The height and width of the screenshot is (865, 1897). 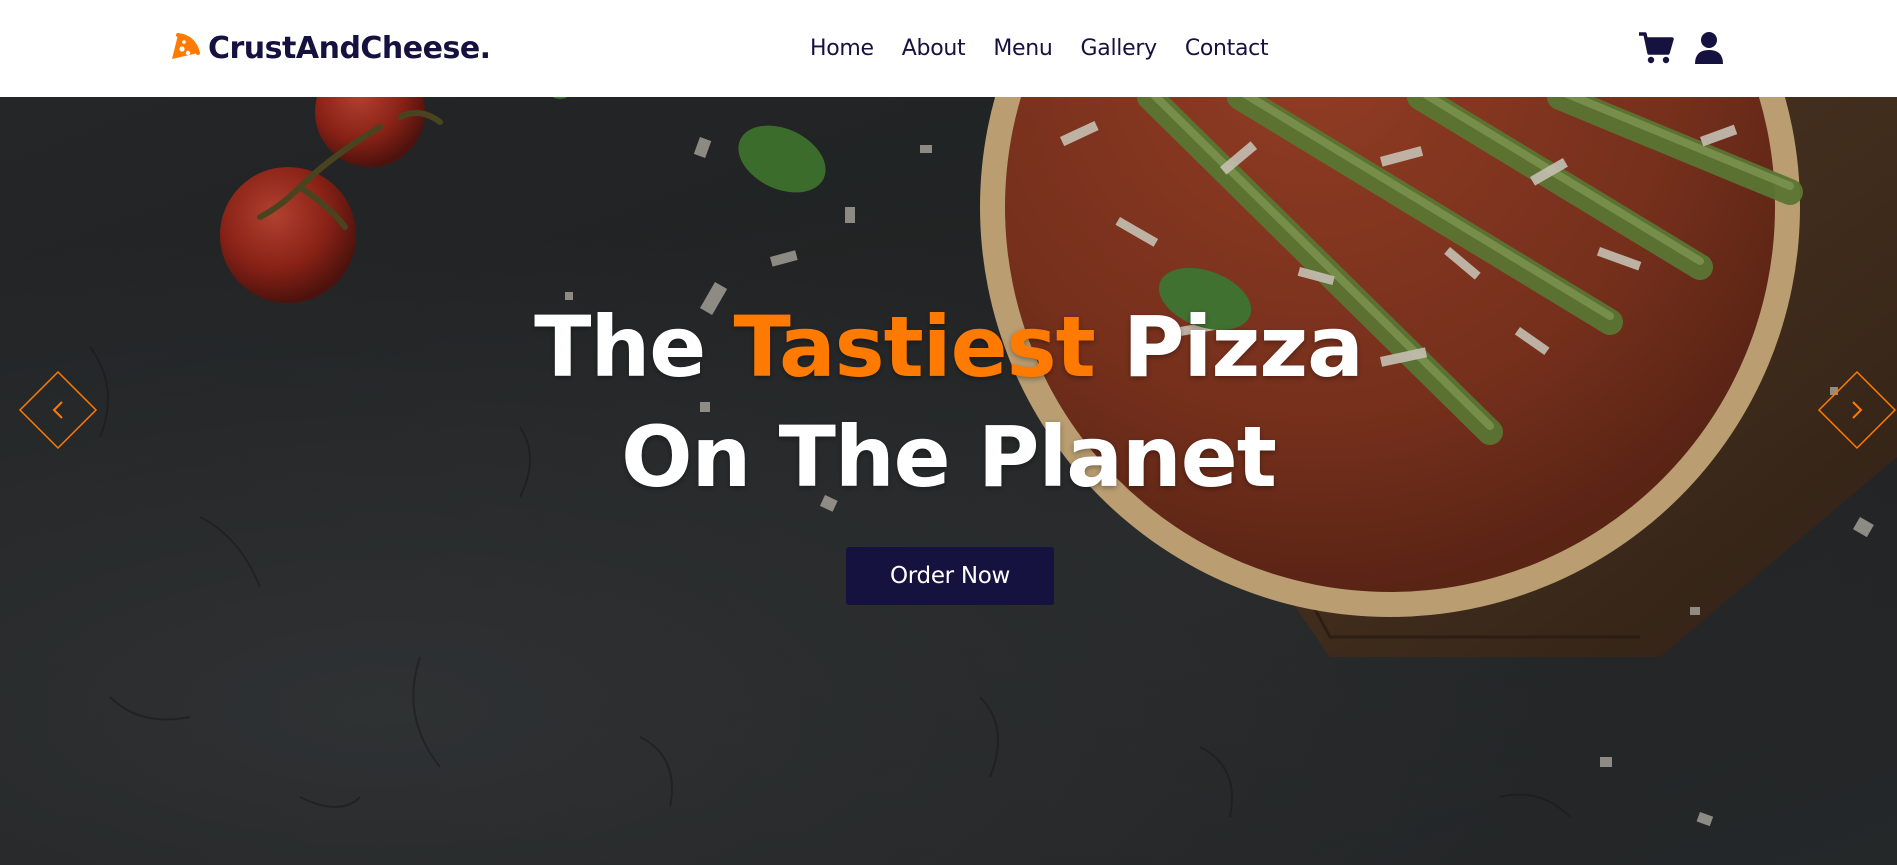 I want to click on chevron-right-icon, so click(x=1857, y=410).